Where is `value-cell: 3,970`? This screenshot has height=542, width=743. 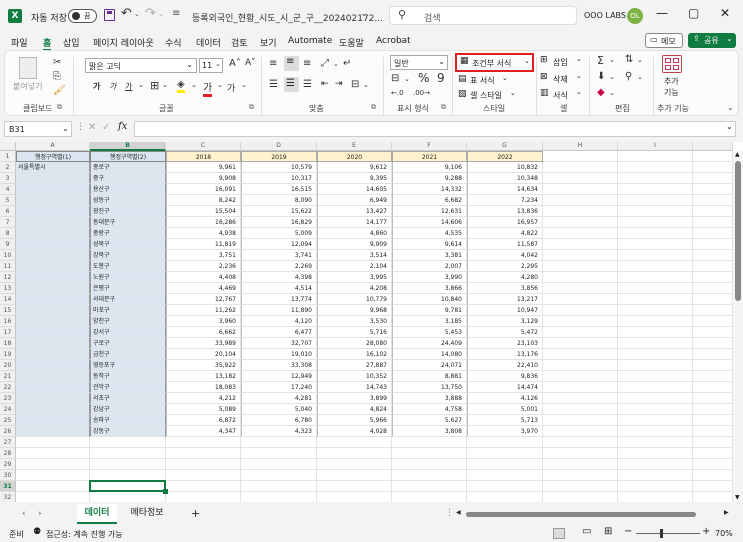
value-cell: 3,970 is located at coordinates (505, 431).